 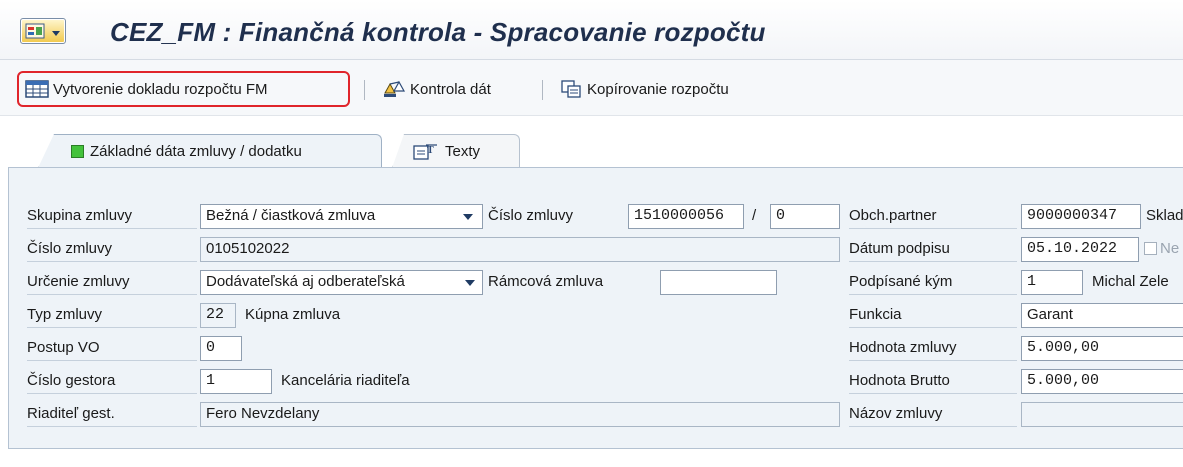 What do you see at coordinates (291, 215) in the screenshot?
I see `skupina-zmluvy-value: Bežná / čiastková zmluva` at bounding box center [291, 215].